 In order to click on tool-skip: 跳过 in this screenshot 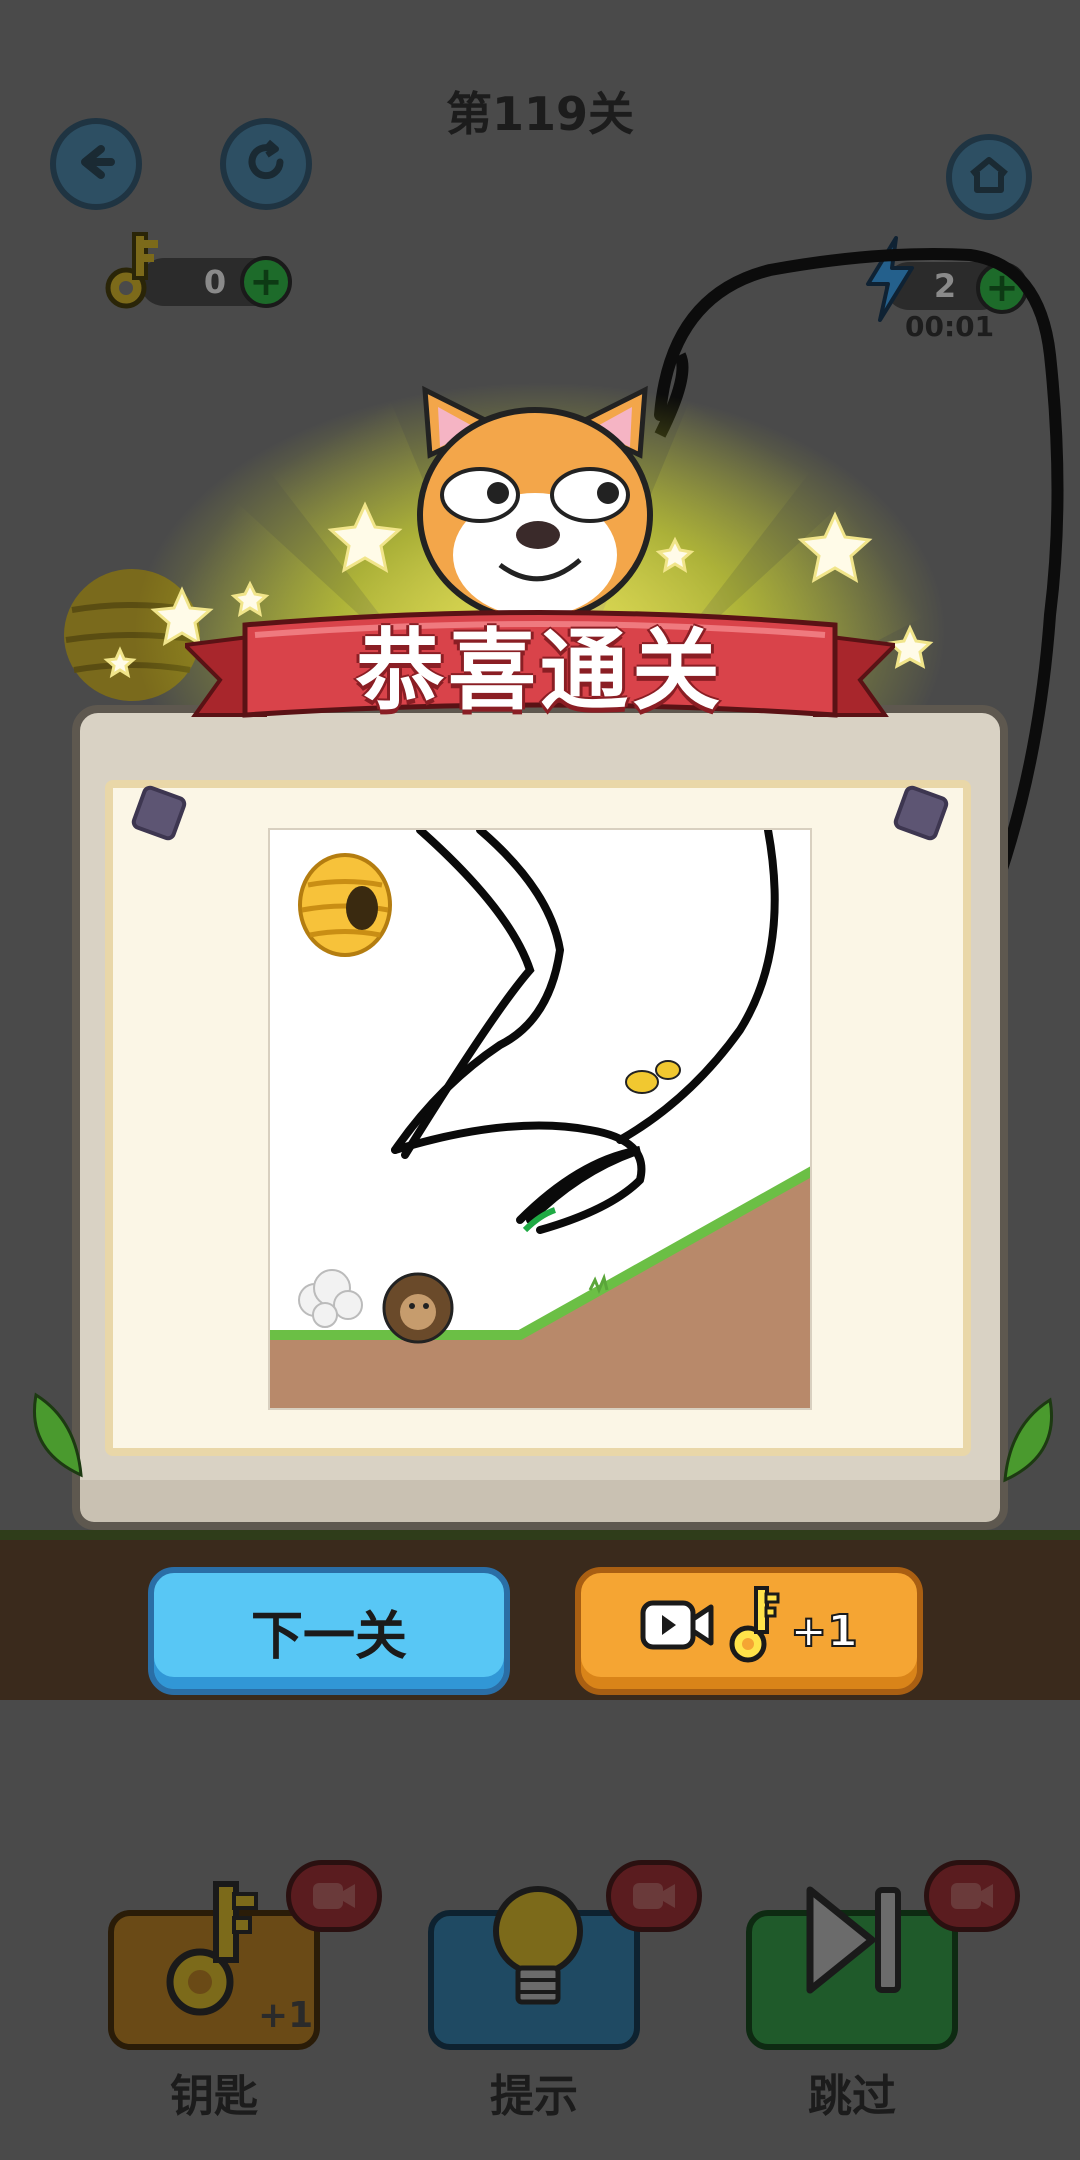, I will do `click(883, 1991)`.